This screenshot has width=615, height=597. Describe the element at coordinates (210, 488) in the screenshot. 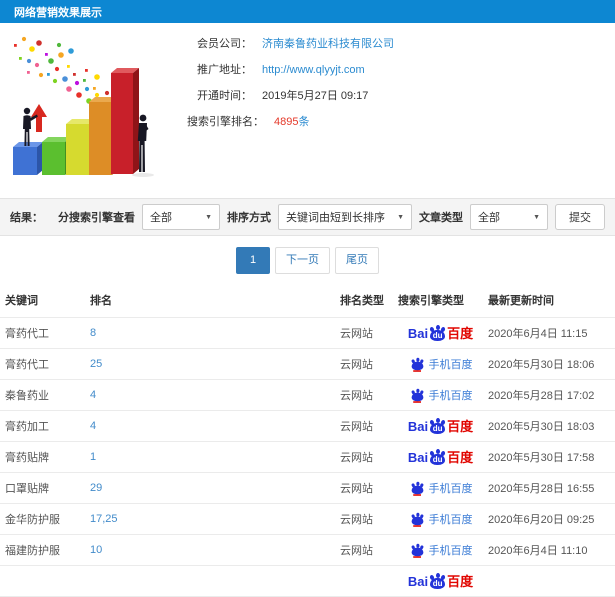

I see `rank-cell: 29` at that location.